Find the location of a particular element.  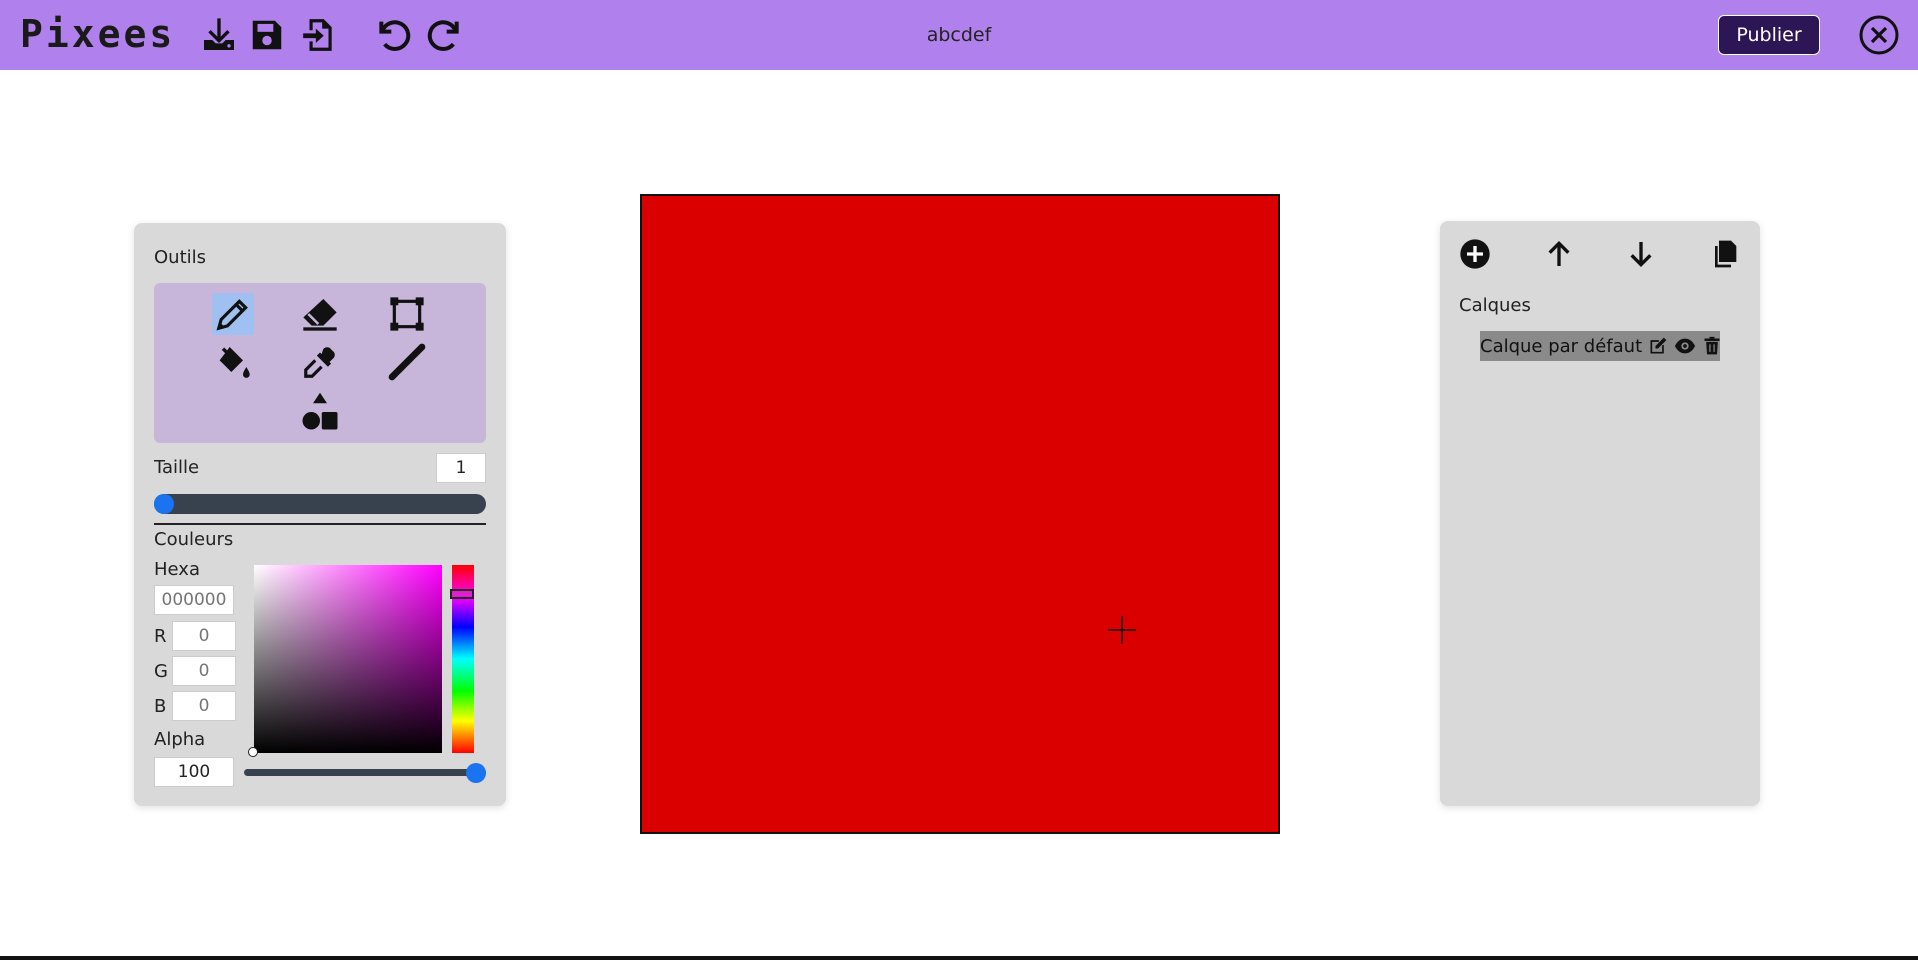

layer-item: Calque par défaut is located at coordinates (1600, 346).